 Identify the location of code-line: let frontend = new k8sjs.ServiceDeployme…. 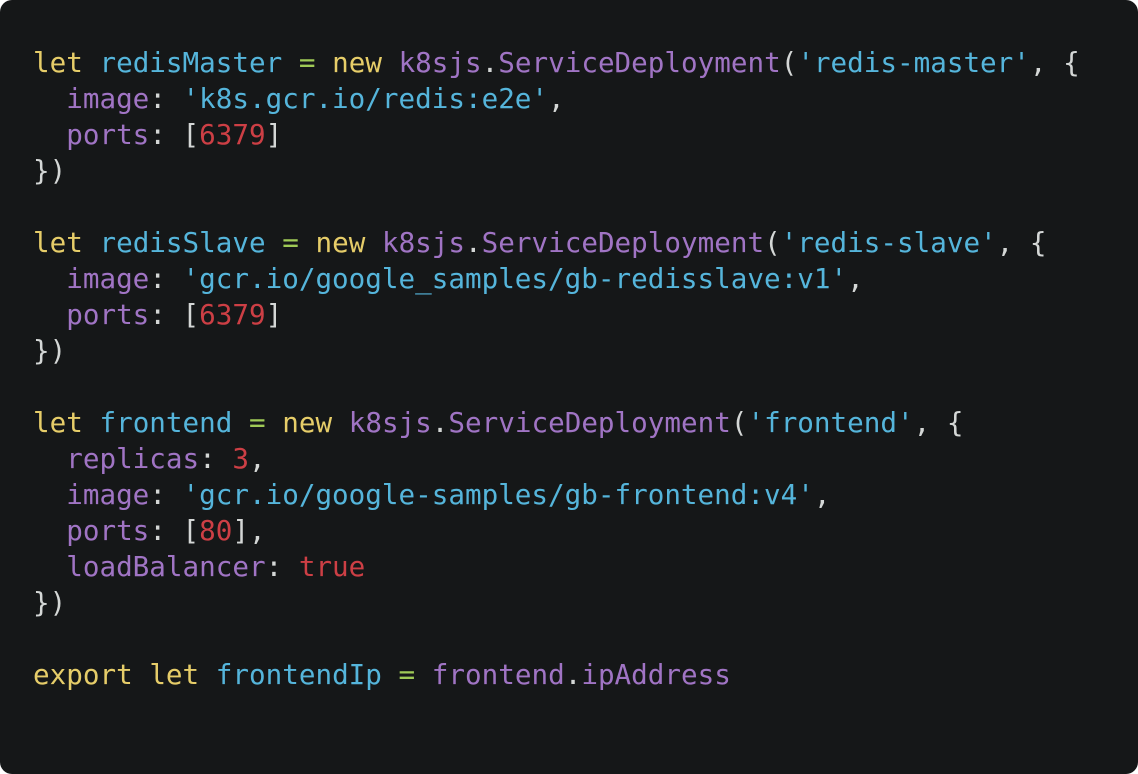
(556, 423).